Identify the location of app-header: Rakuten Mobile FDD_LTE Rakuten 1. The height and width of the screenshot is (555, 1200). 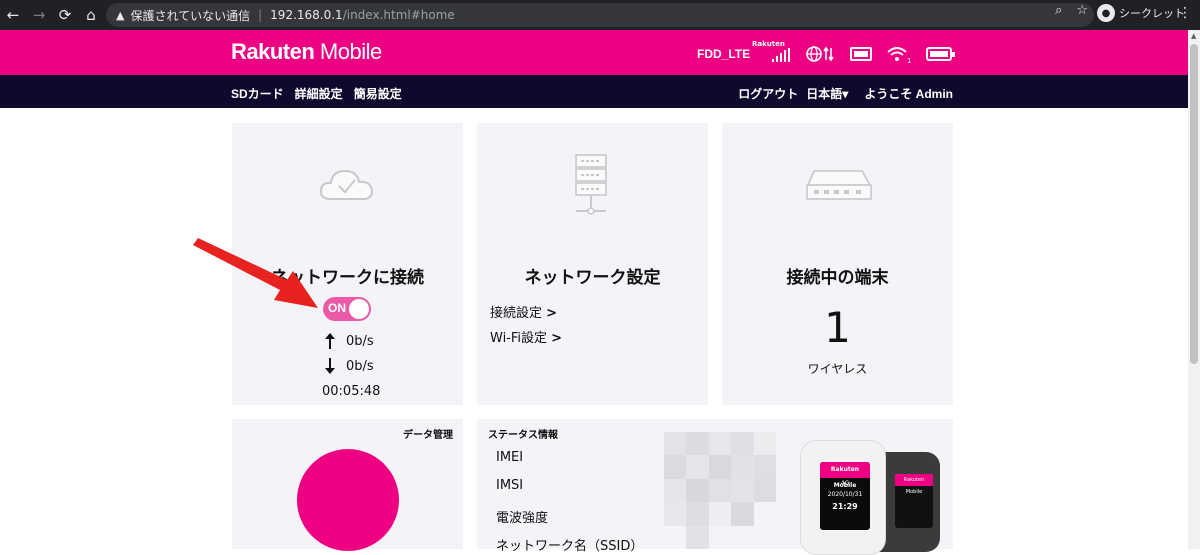
(594, 52).